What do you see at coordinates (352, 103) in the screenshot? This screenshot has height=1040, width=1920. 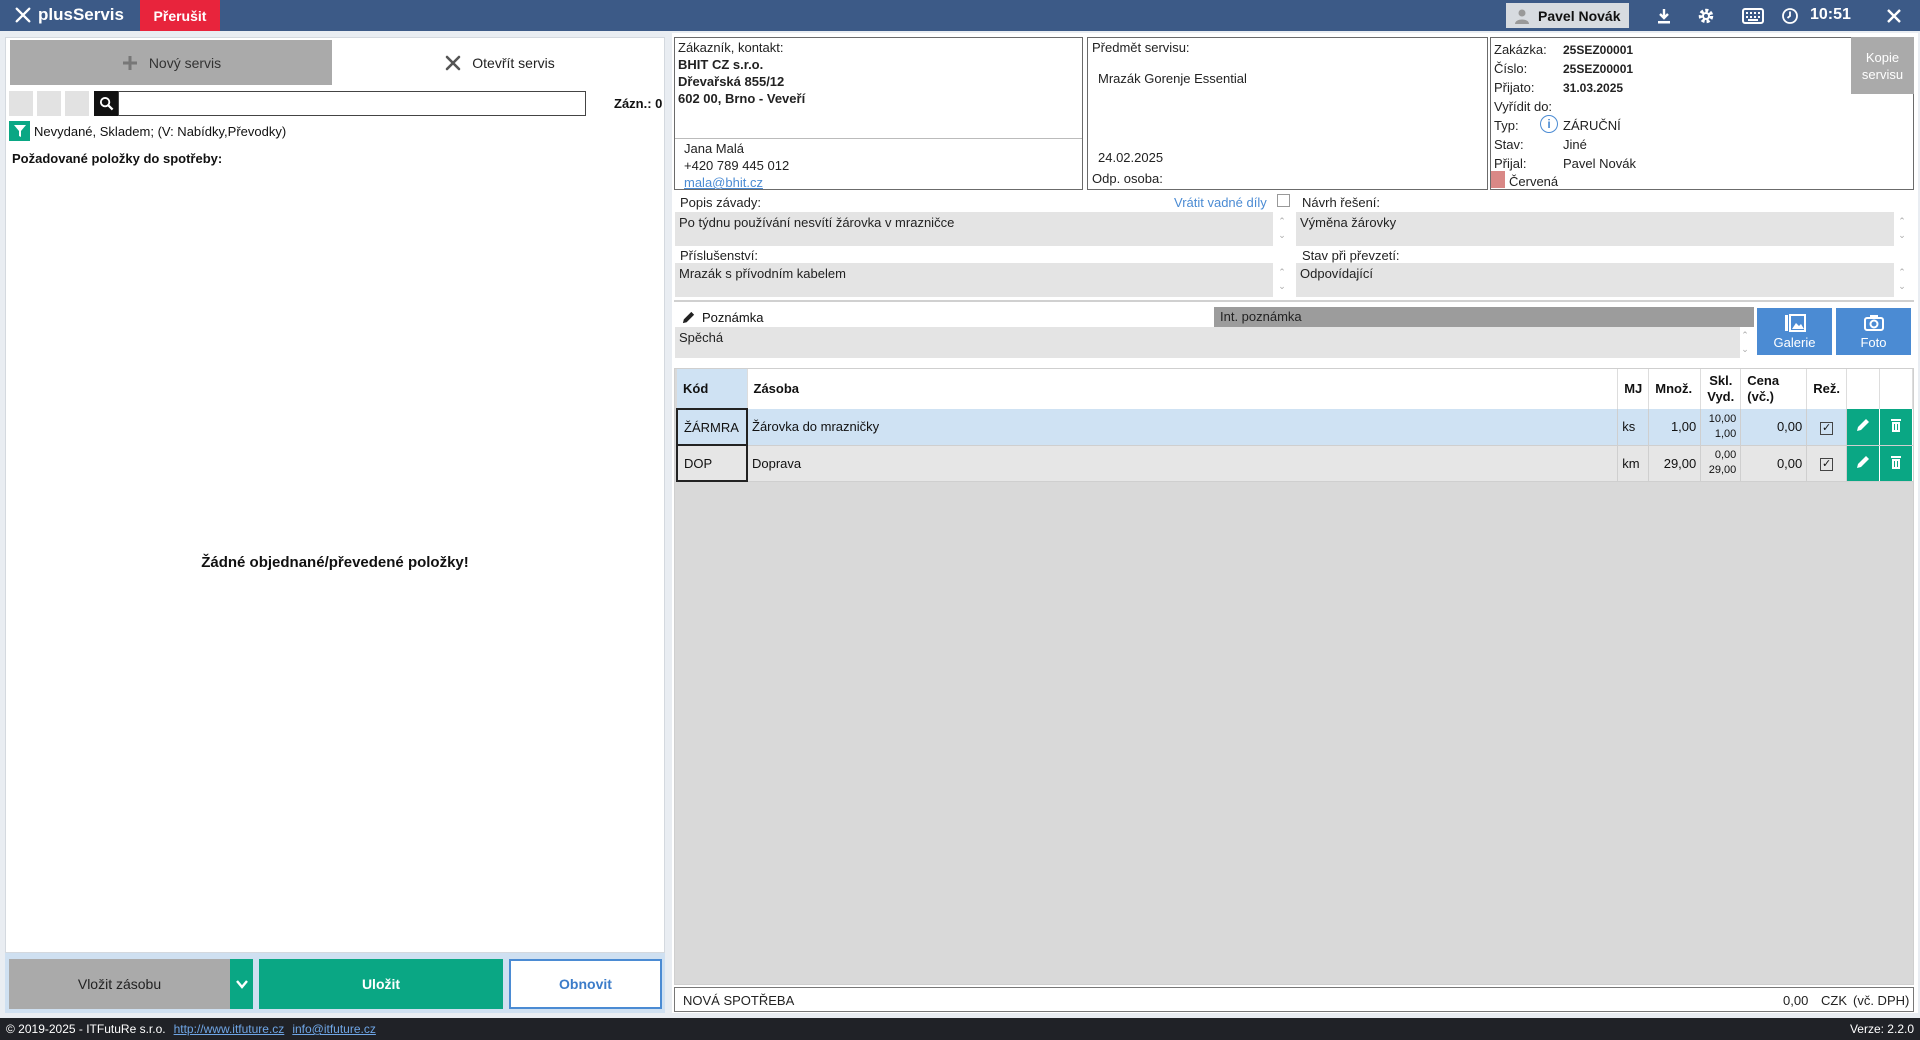 I see `search-input` at bounding box center [352, 103].